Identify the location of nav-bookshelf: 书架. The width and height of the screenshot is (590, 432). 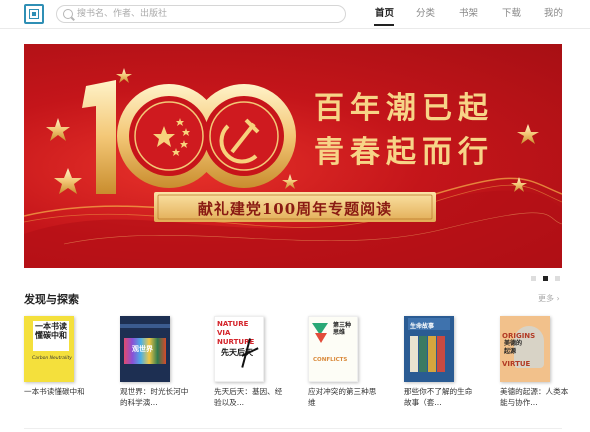
(468, 14).